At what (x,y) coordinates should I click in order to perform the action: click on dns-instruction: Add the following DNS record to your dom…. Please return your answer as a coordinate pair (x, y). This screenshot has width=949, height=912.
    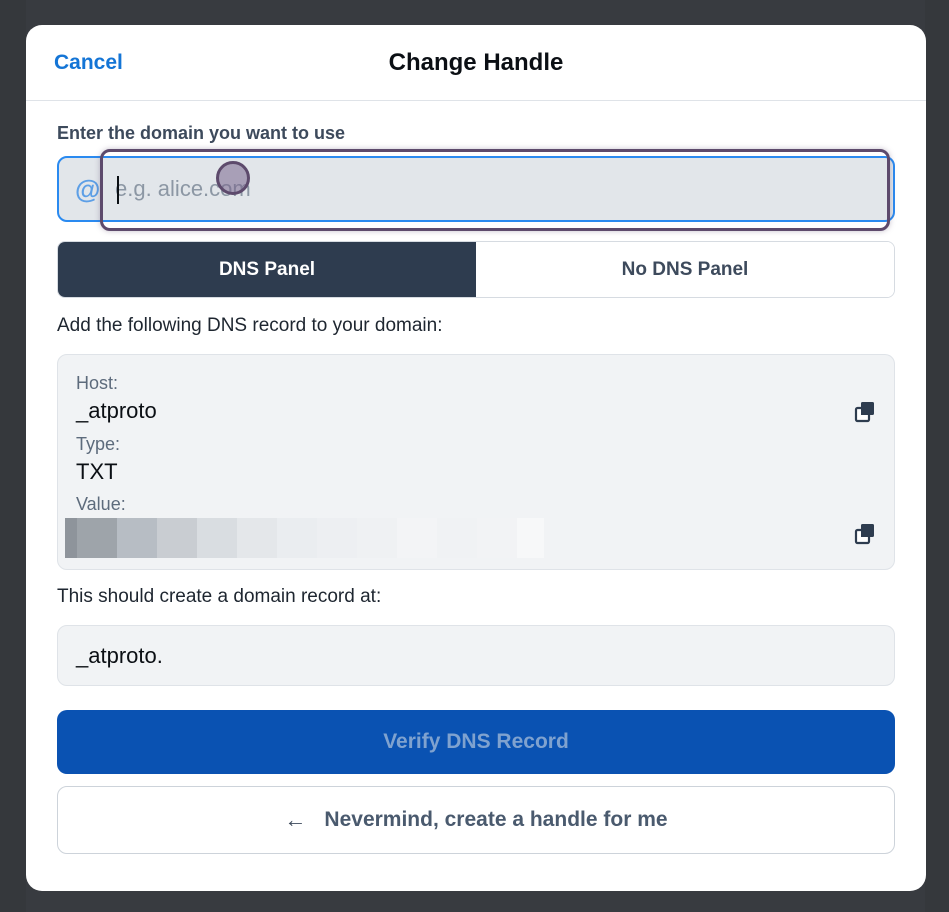
    Looking at the image, I should click on (250, 325).